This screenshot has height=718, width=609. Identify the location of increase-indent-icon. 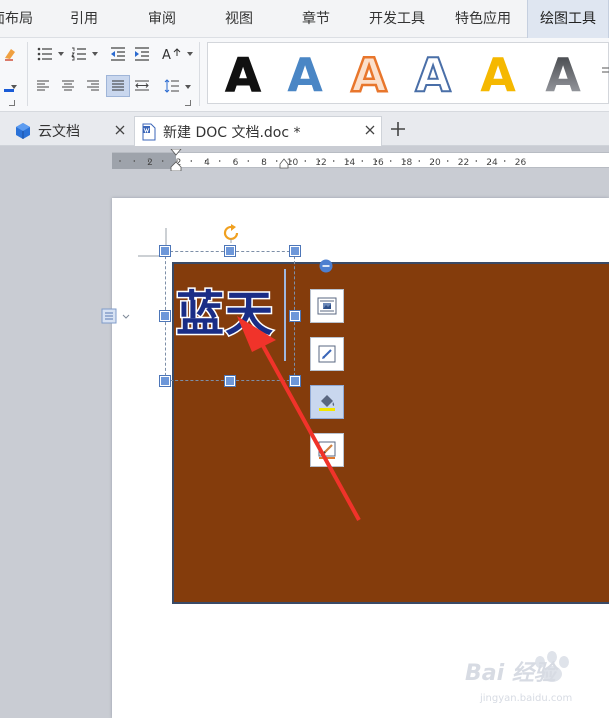
(142, 54).